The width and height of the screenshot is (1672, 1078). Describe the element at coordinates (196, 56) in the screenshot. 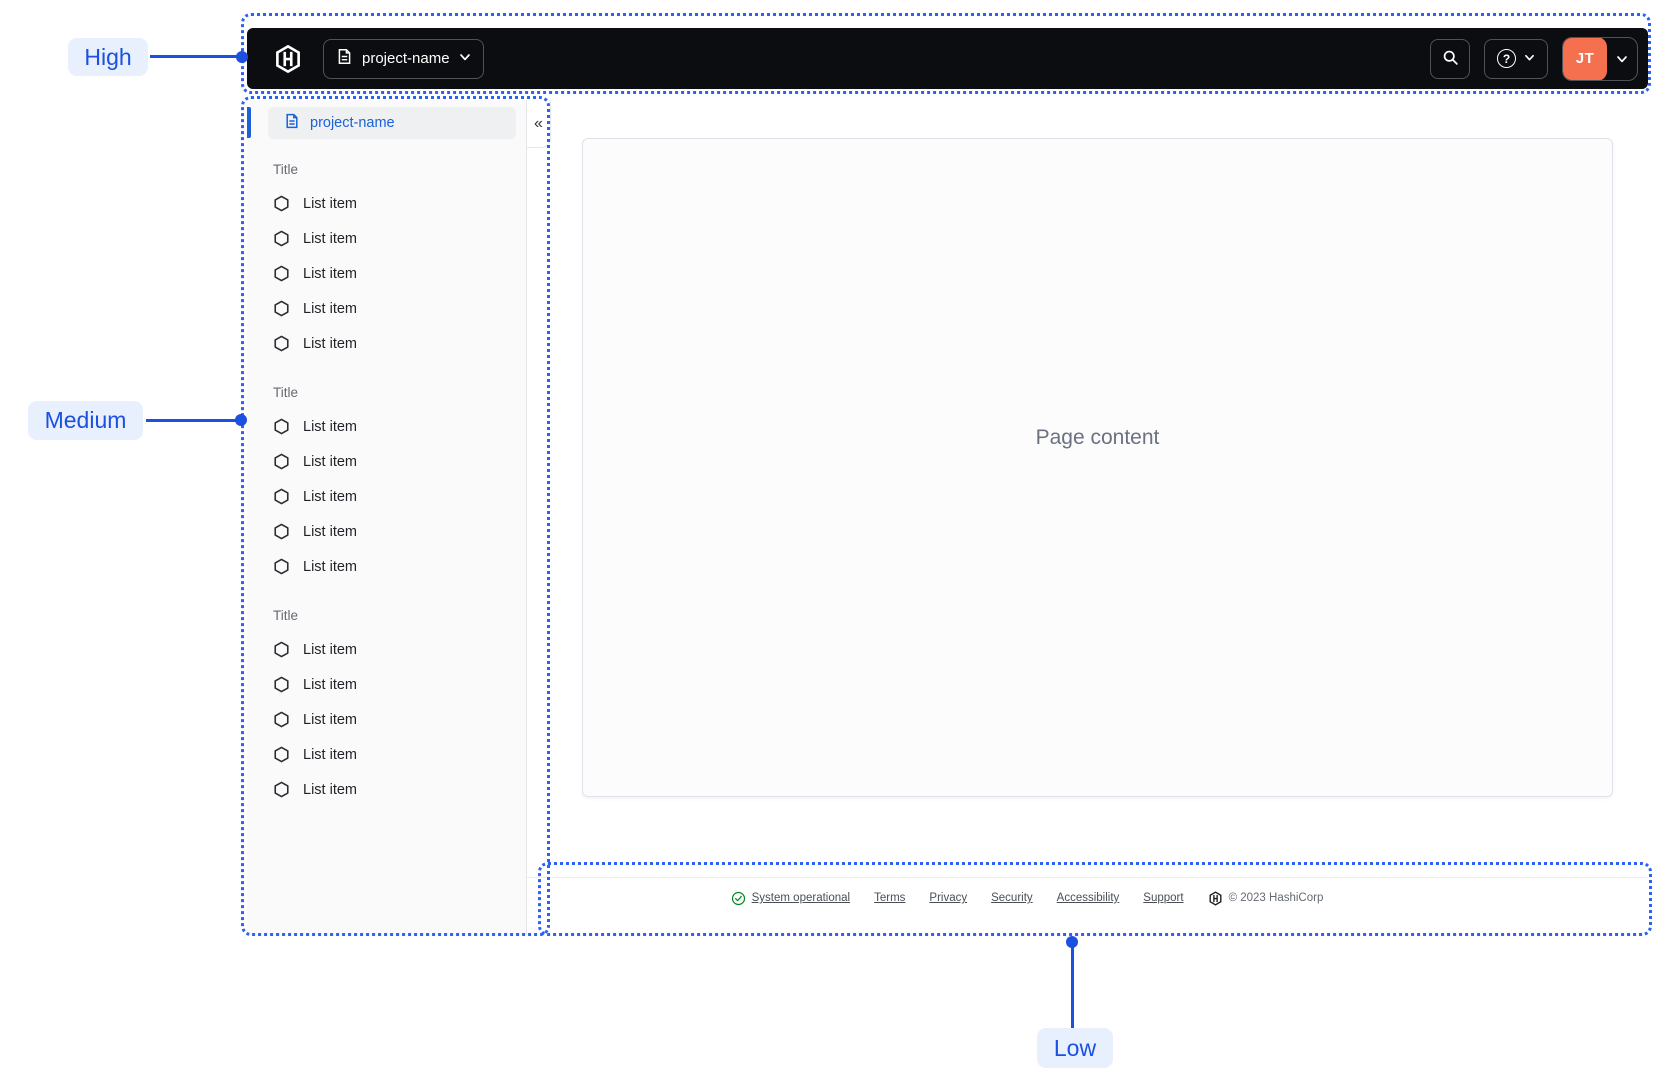

I see `annotation-leader-high` at that location.